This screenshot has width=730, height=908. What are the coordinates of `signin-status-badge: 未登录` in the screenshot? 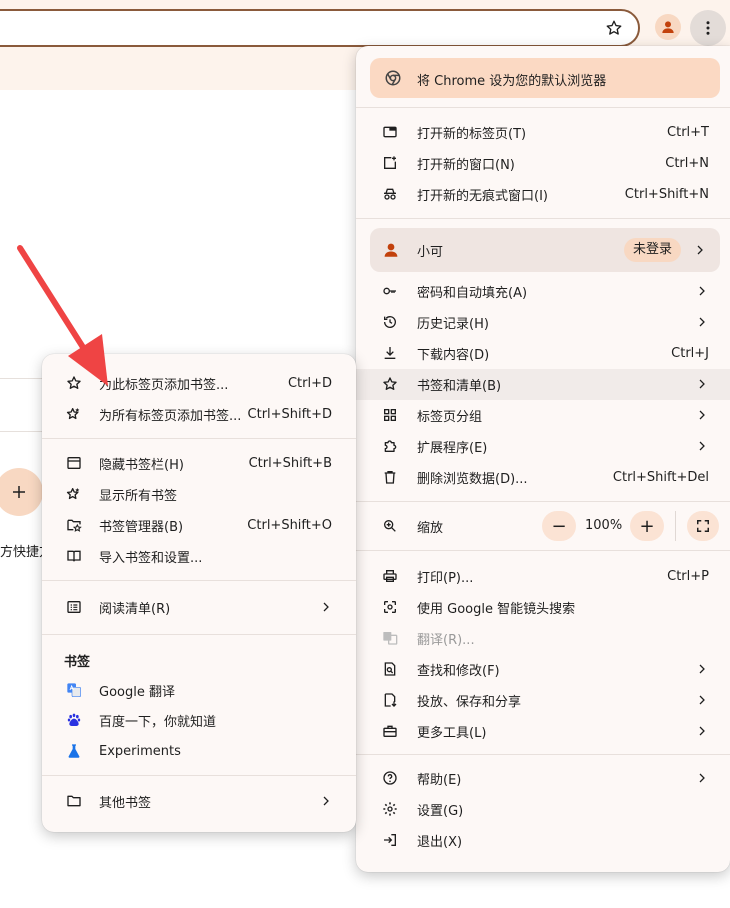 It's located at (653, 250).